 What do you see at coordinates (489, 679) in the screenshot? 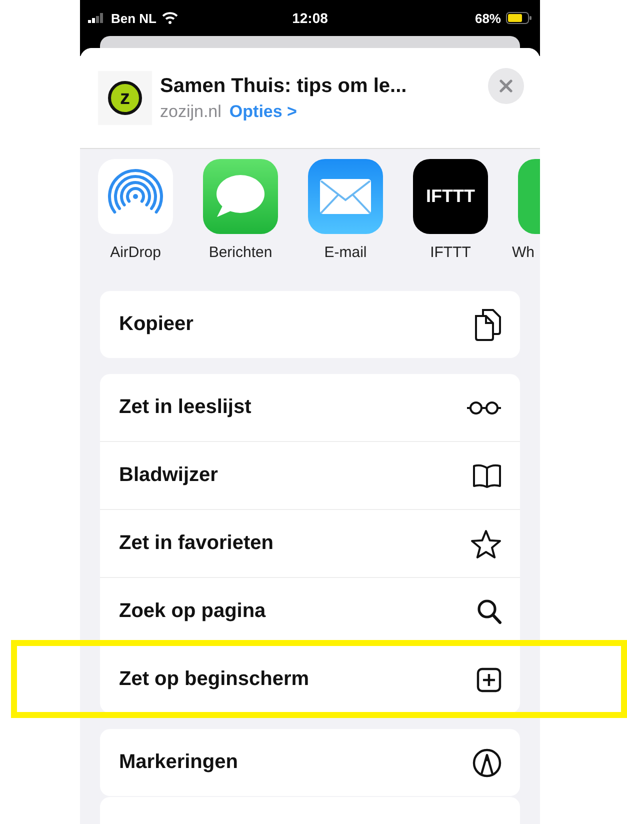
I see `plus-square-icon` at bounding box center [489, 679].